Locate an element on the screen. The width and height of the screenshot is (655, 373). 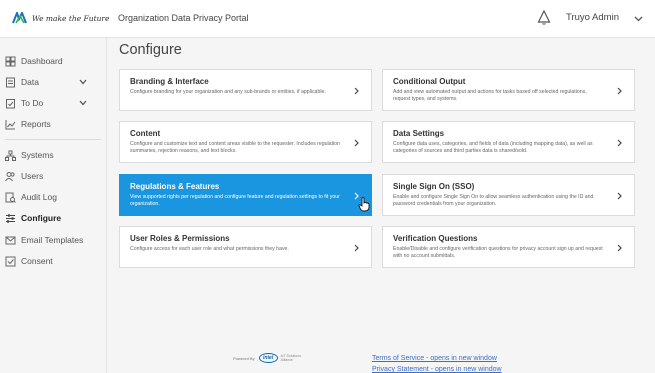
sidebar-item-email-templates: Email Templates is located at coordinates (53, 240).